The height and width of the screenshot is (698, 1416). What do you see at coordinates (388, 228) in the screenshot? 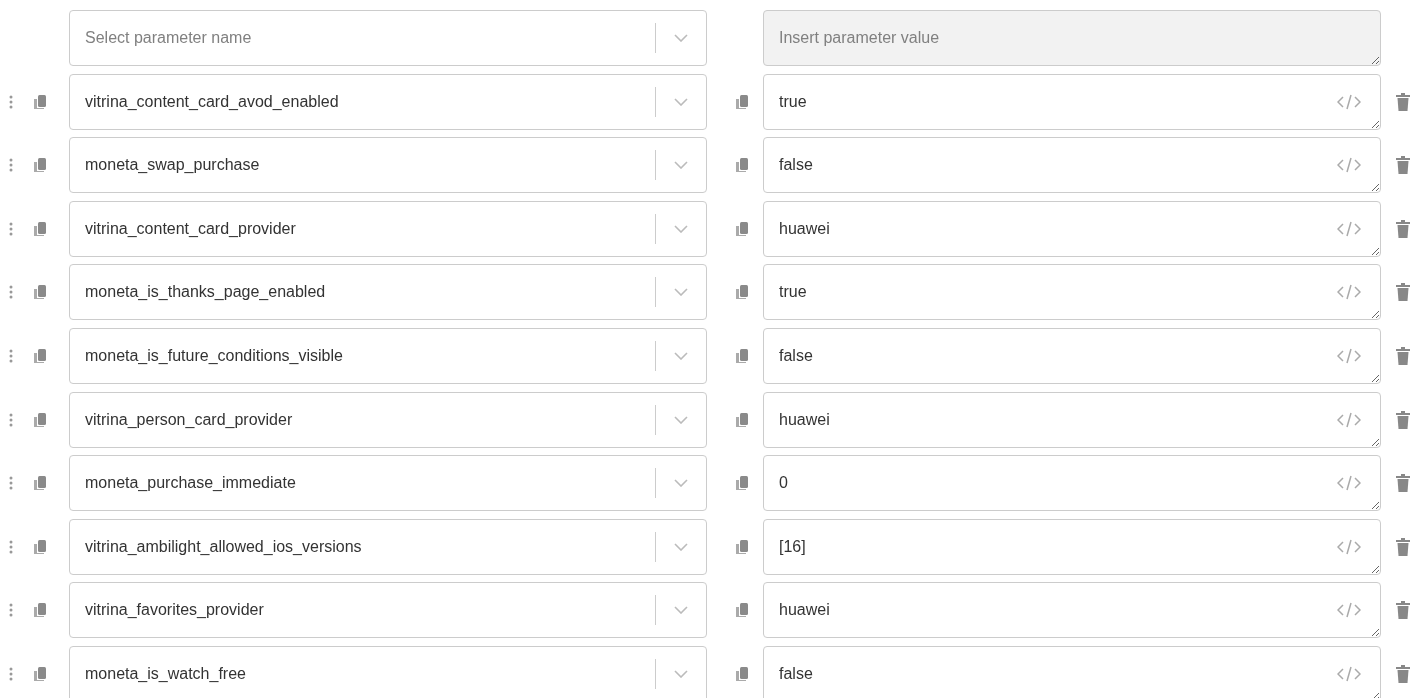
I see `parameter-select: vitrina_content_card_provider` at bounding box center [388, 228].